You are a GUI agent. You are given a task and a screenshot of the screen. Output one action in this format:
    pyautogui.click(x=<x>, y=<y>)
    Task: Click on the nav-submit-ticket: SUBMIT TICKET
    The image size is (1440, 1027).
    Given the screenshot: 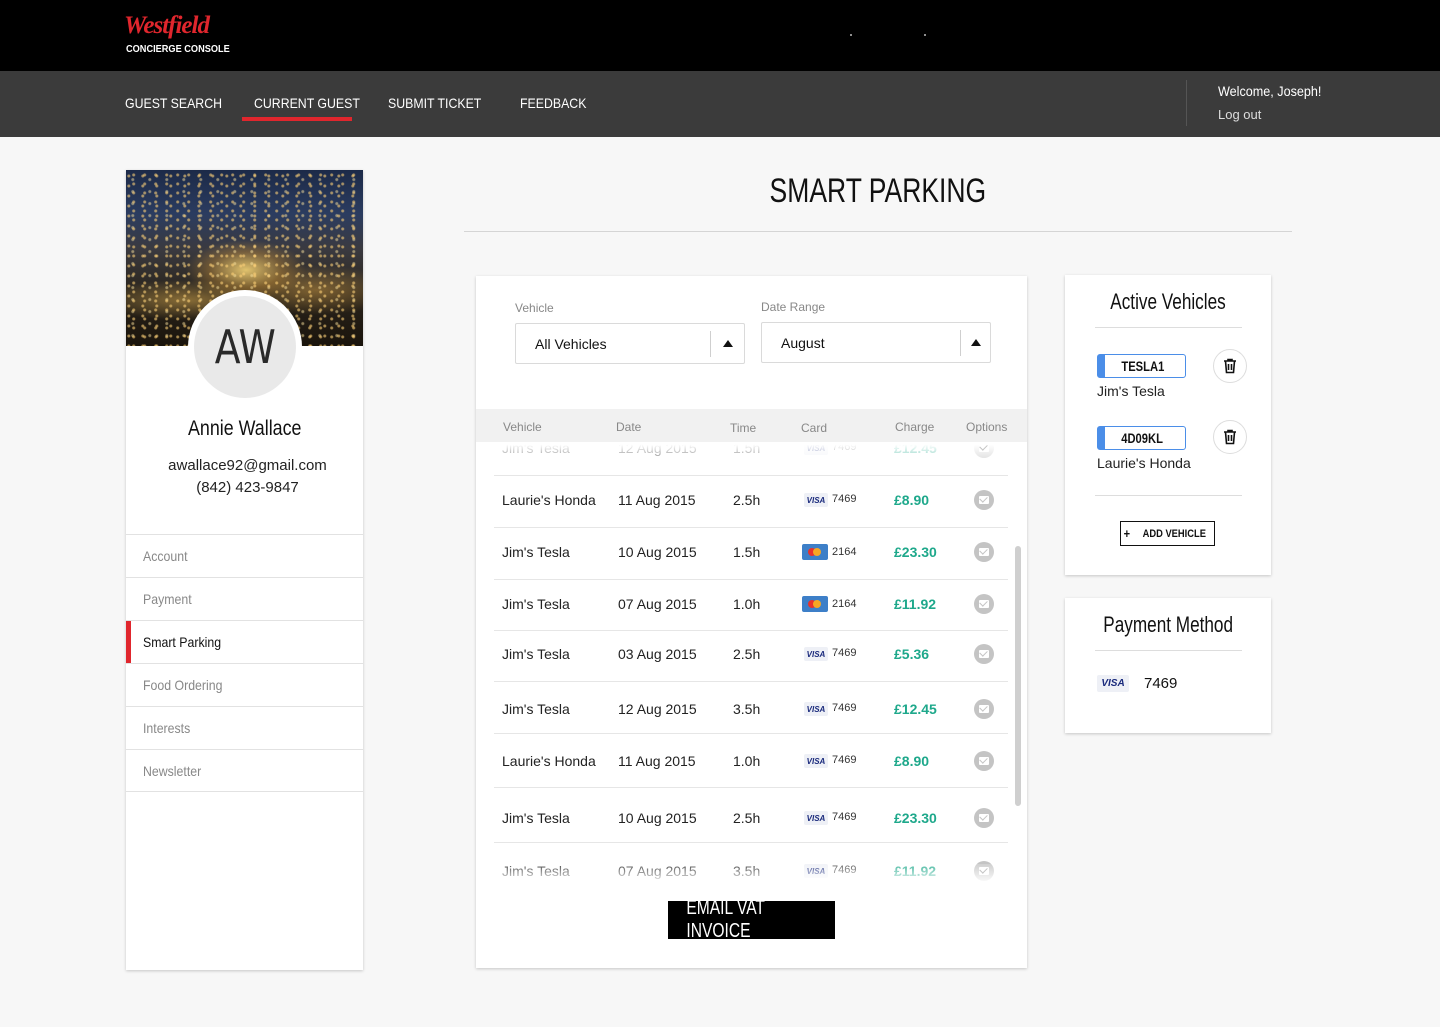 What is the action you would take?
    pyautogui.click(x=434, y=103)
    